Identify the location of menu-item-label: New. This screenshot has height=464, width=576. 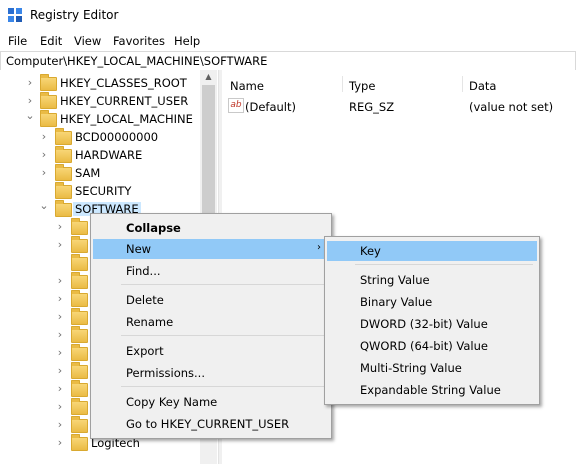
(139, 249).